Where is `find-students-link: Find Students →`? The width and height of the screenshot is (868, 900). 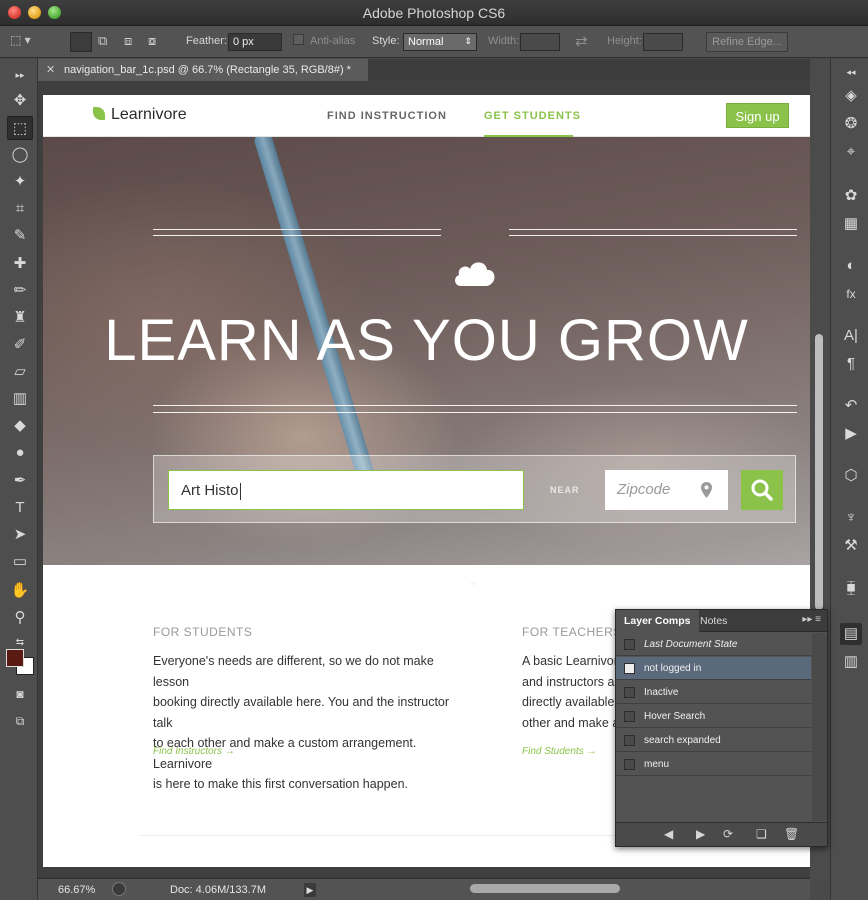
find-students-link: Find Students → is located at coordinates (559, 751).